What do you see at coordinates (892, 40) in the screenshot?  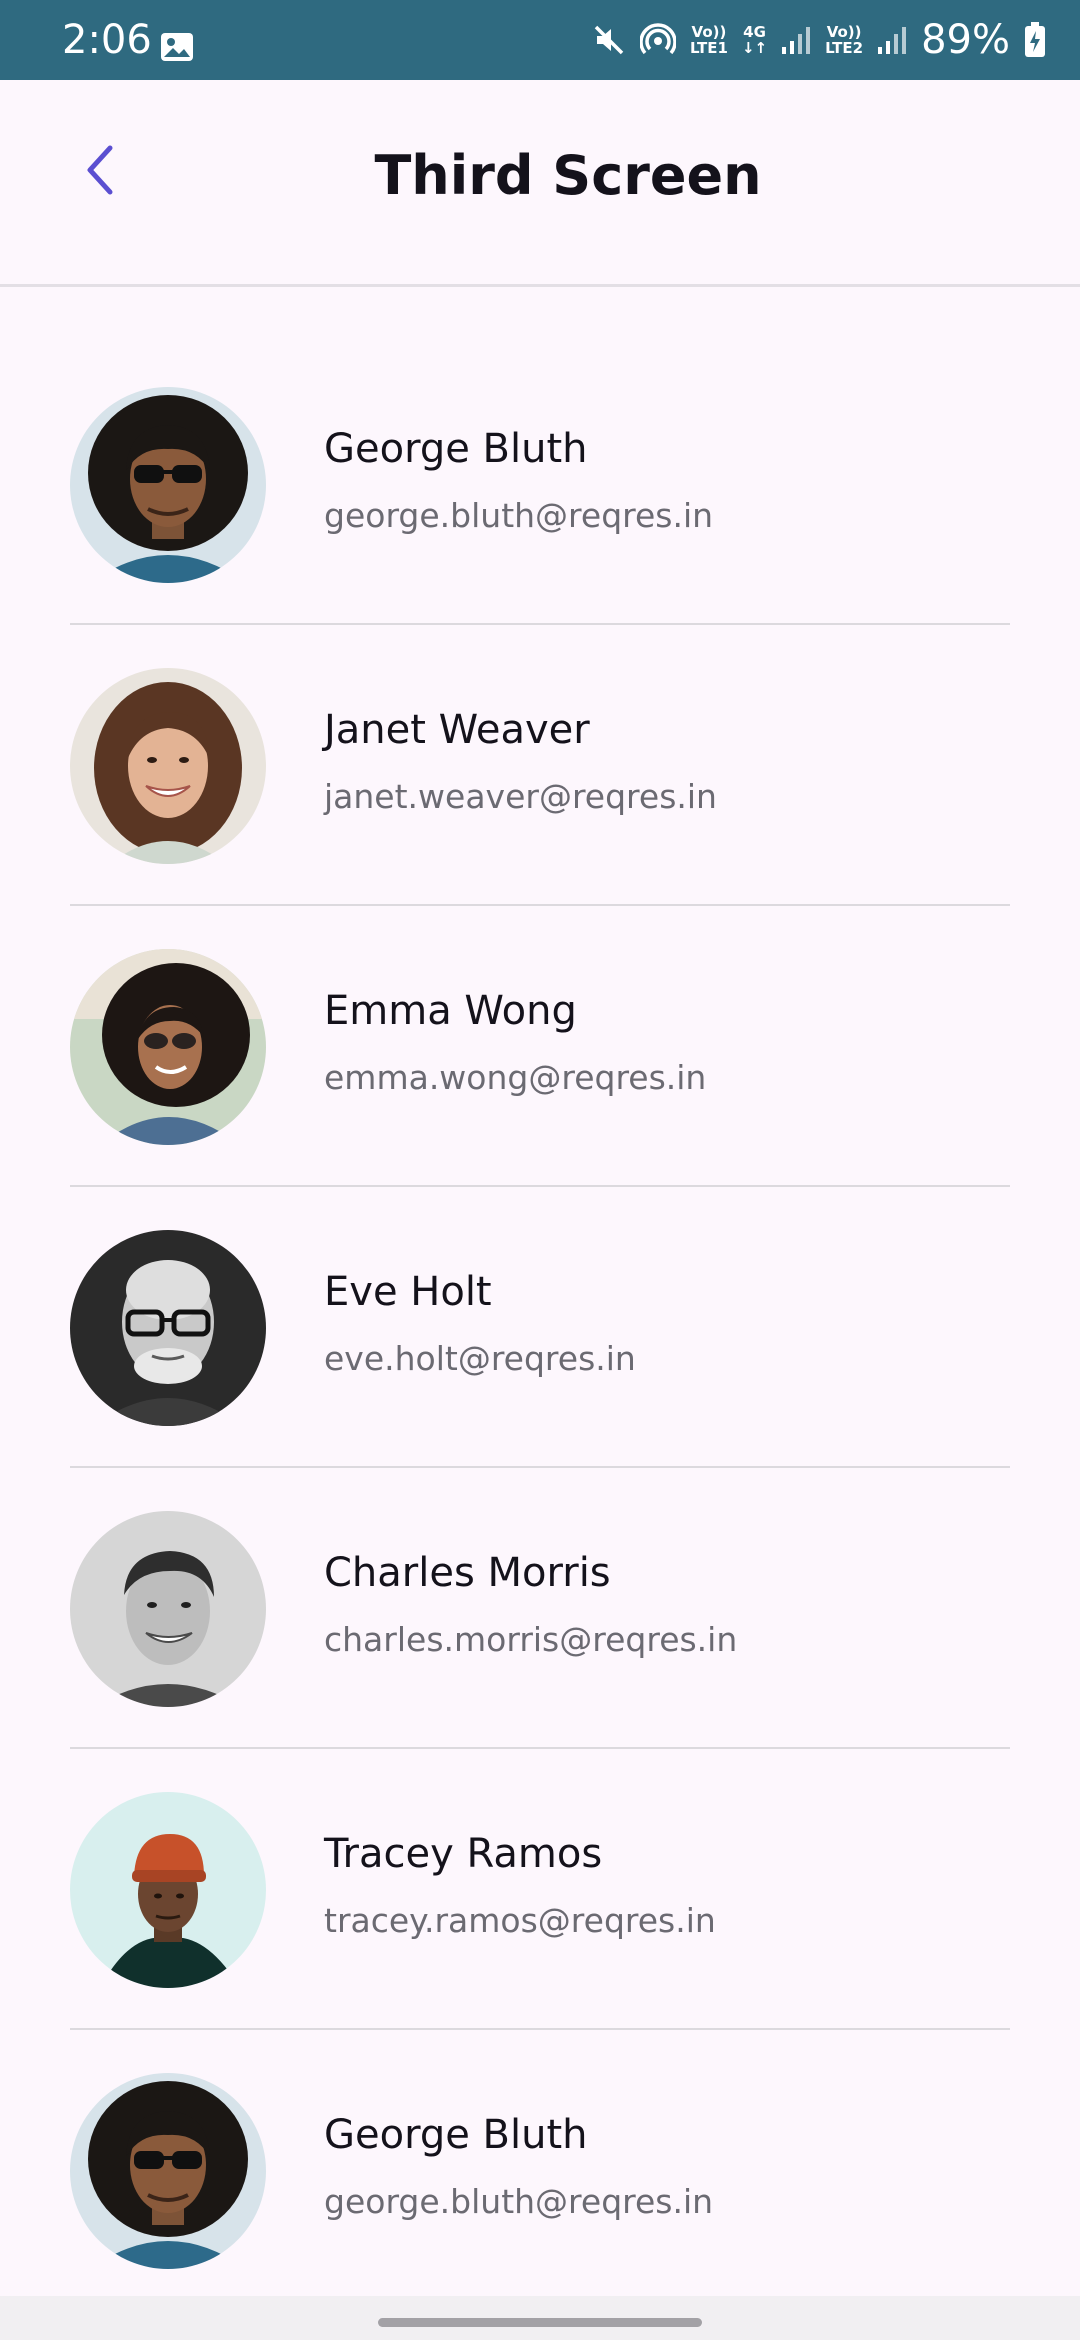 I see `signal-icon-sim2` at bounding box center [892, 40].